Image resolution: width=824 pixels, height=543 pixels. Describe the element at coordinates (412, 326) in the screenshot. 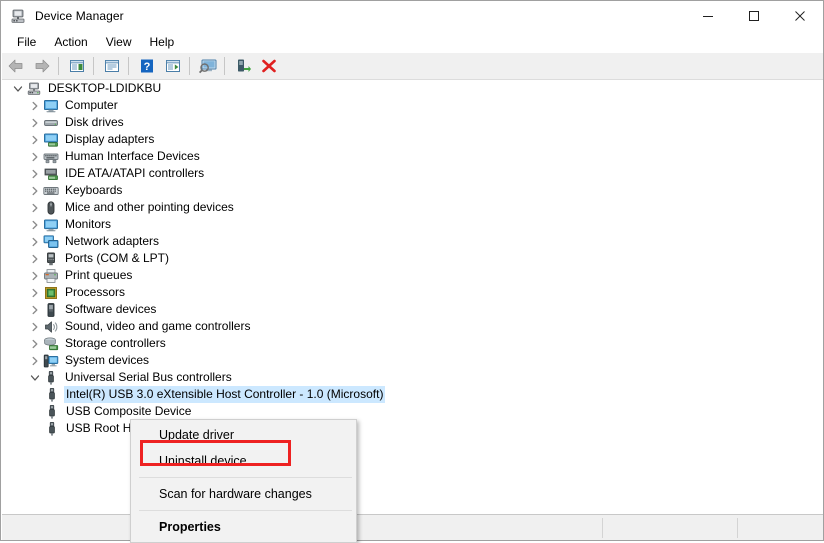

I see `tree-item-sound-video-game: Sound, video and game controllers` at that location.